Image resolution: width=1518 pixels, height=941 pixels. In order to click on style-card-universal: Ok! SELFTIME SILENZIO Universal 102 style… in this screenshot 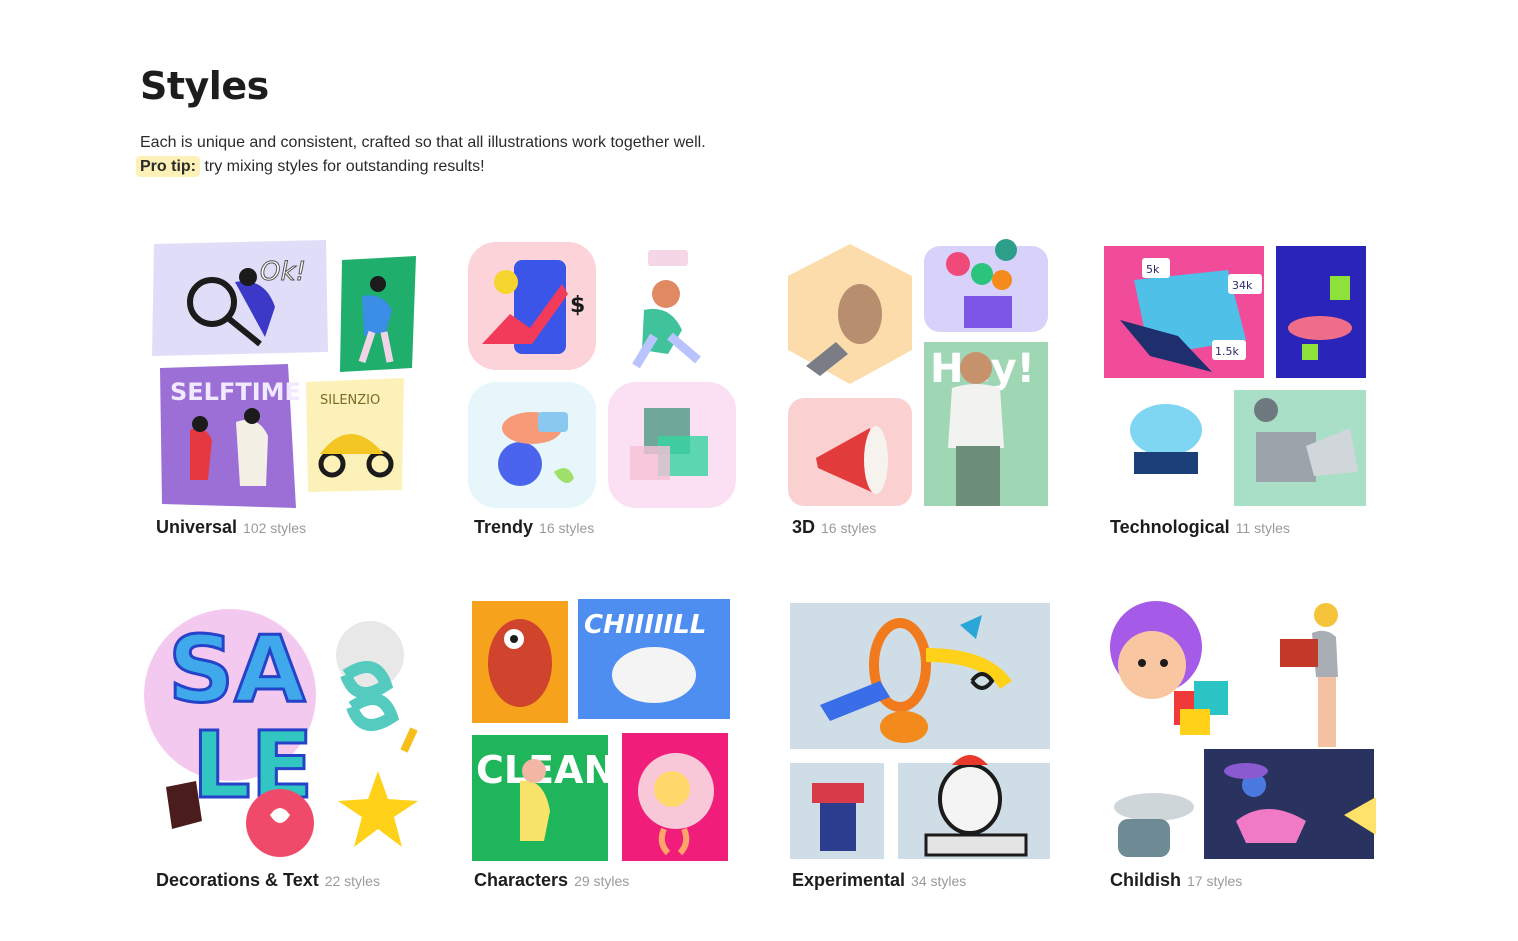, I will do `click(285, 392)`.